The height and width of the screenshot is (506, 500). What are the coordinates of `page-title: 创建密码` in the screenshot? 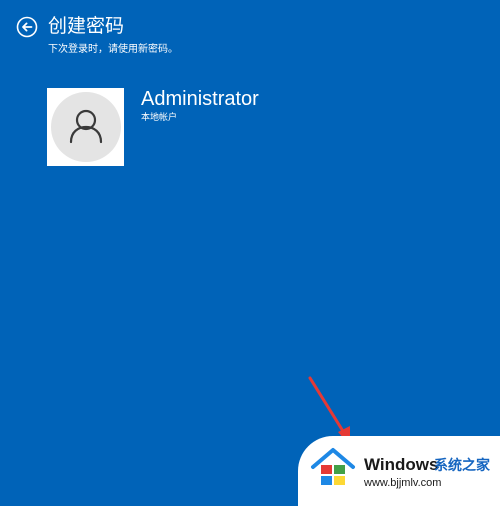 It's located at (86, 26).